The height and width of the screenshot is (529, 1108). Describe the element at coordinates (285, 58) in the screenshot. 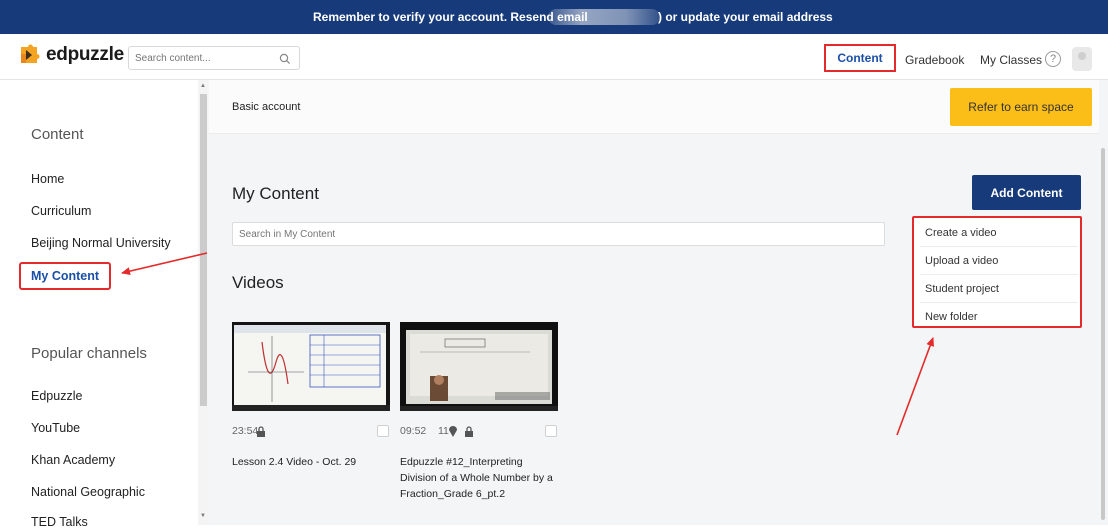

I see `search-icon` at that location.